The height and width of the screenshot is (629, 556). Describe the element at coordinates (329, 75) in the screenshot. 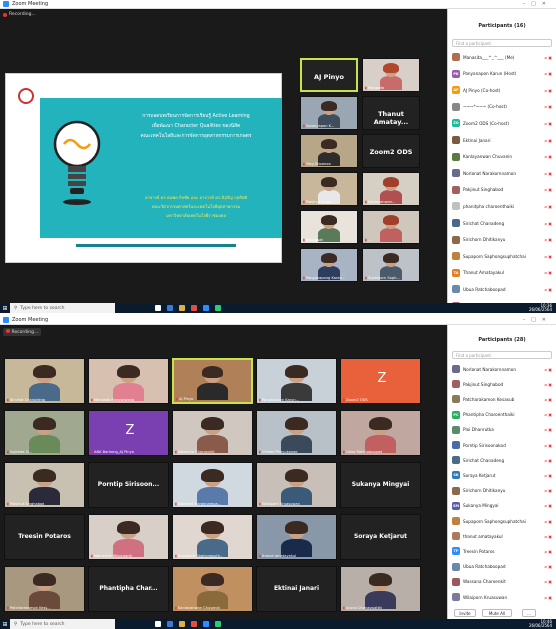

I see `video-tile: AJ Pinyo` at that location.